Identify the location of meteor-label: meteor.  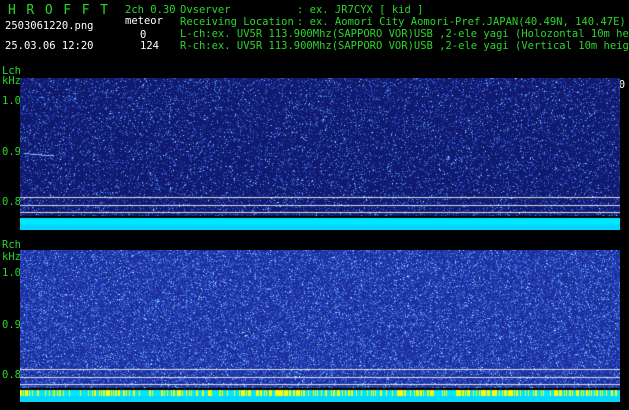
(144, 21).